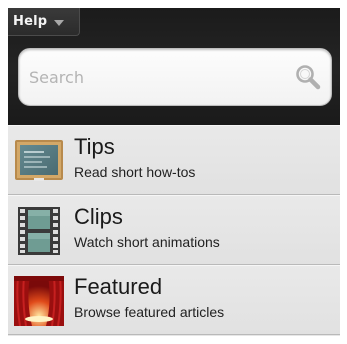 Image resolution: width=347 pixels, height=344 pixels. I want to click on item-title: Tips, so click(94, 146).